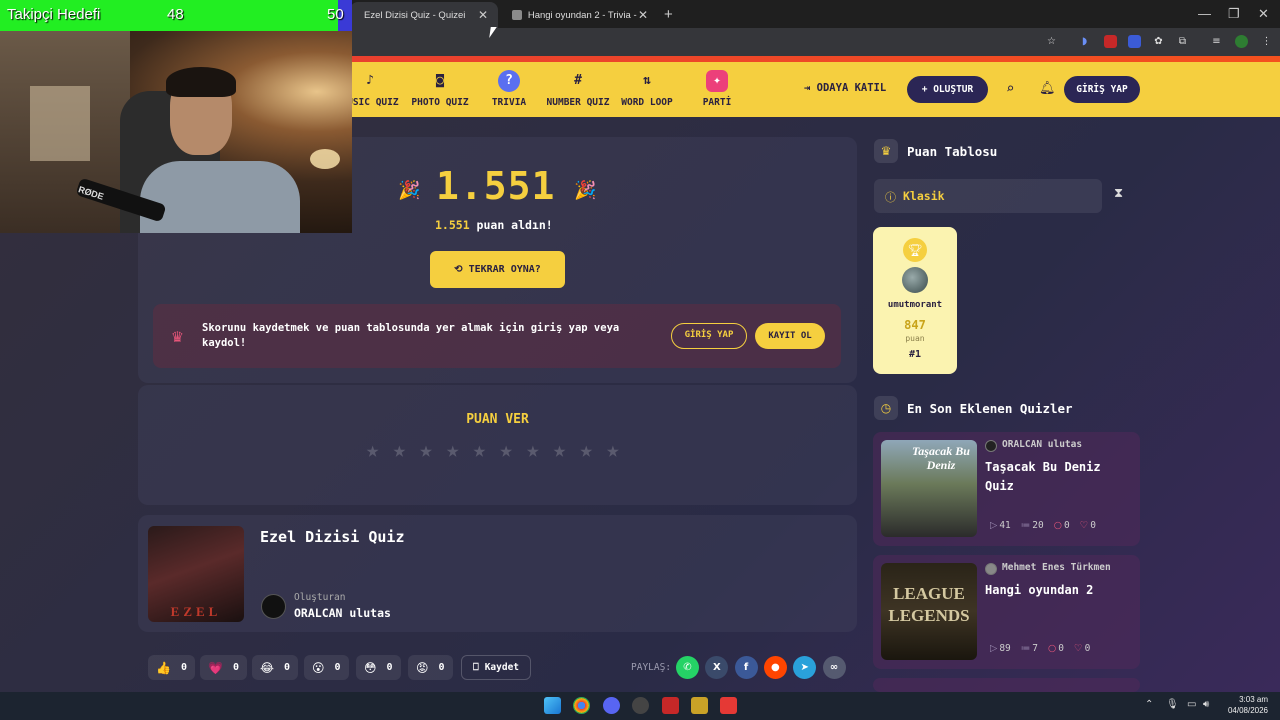 This screenshot has width=1280, height=720. I want to click on tray-chevron-icon: ⌃, so click(1149, 704).